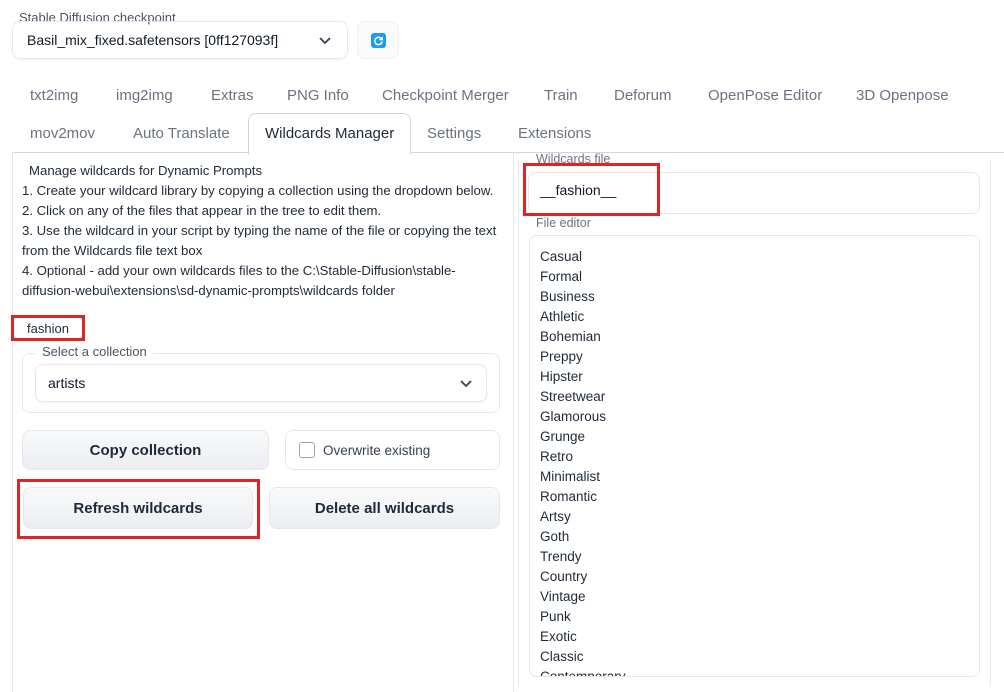 This screenshot has height=692, width=1004. I want to click on file-editor-label: File editor, so click(563, 223).